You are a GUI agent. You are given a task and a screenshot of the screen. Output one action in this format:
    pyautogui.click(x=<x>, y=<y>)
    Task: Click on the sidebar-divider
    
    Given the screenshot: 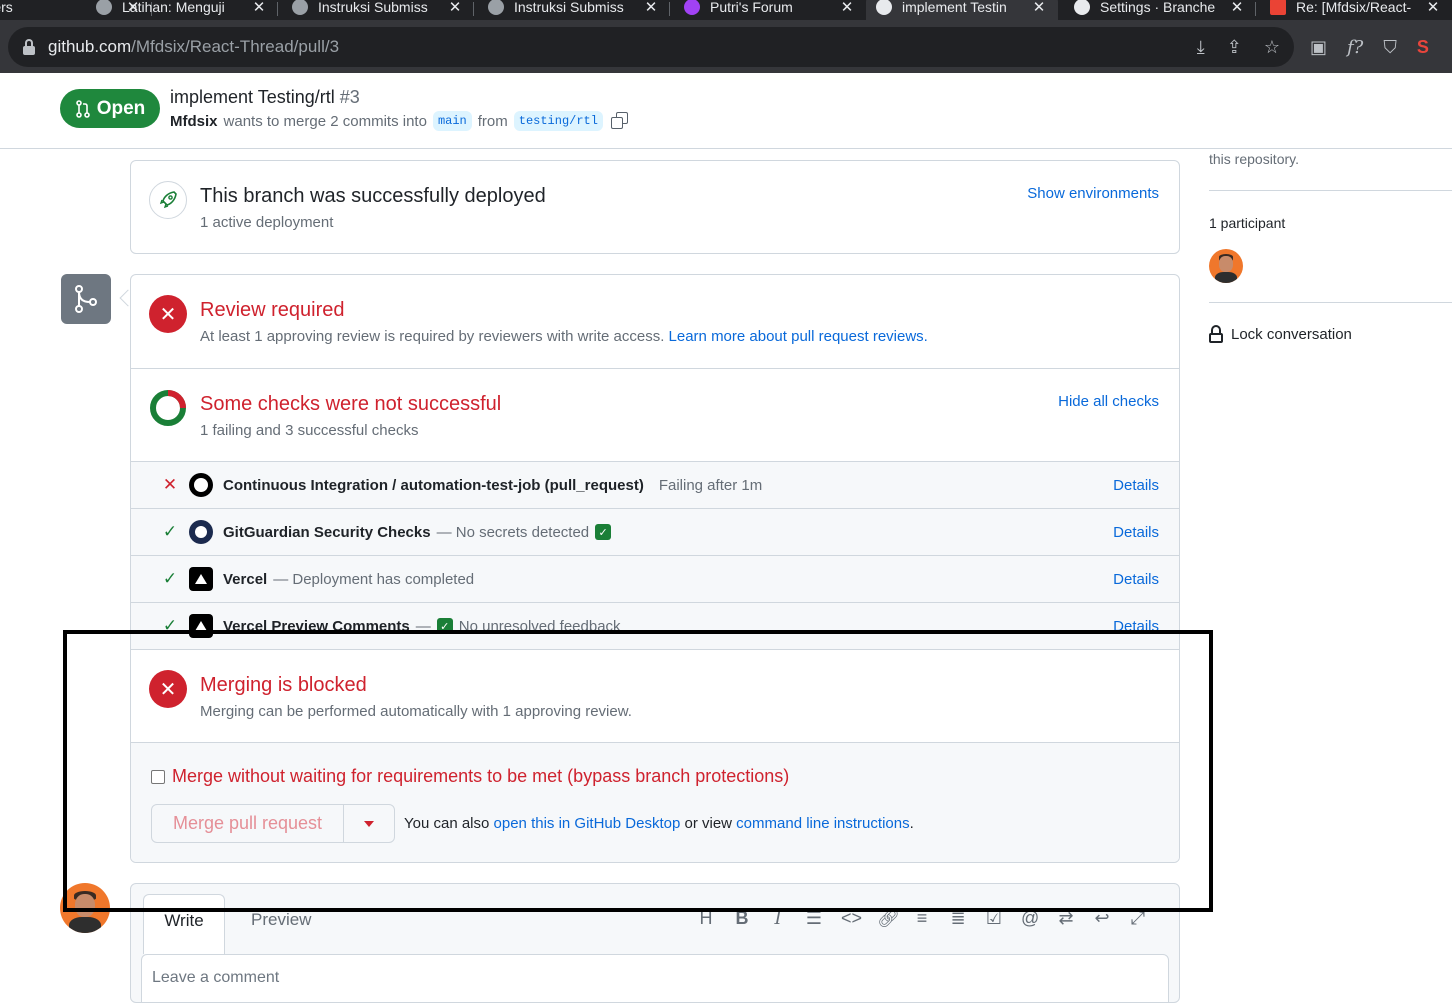 What is the action you would take?
    pyautogui.click(x=1330, y=302)
    